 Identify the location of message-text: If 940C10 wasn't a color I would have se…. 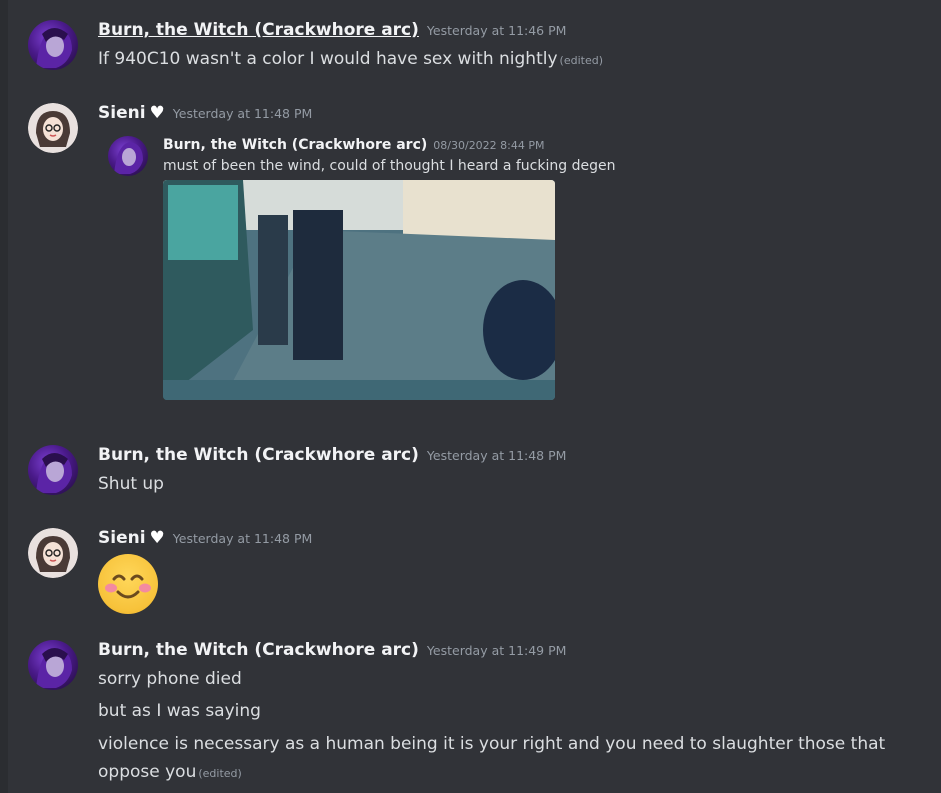
(350, 59).